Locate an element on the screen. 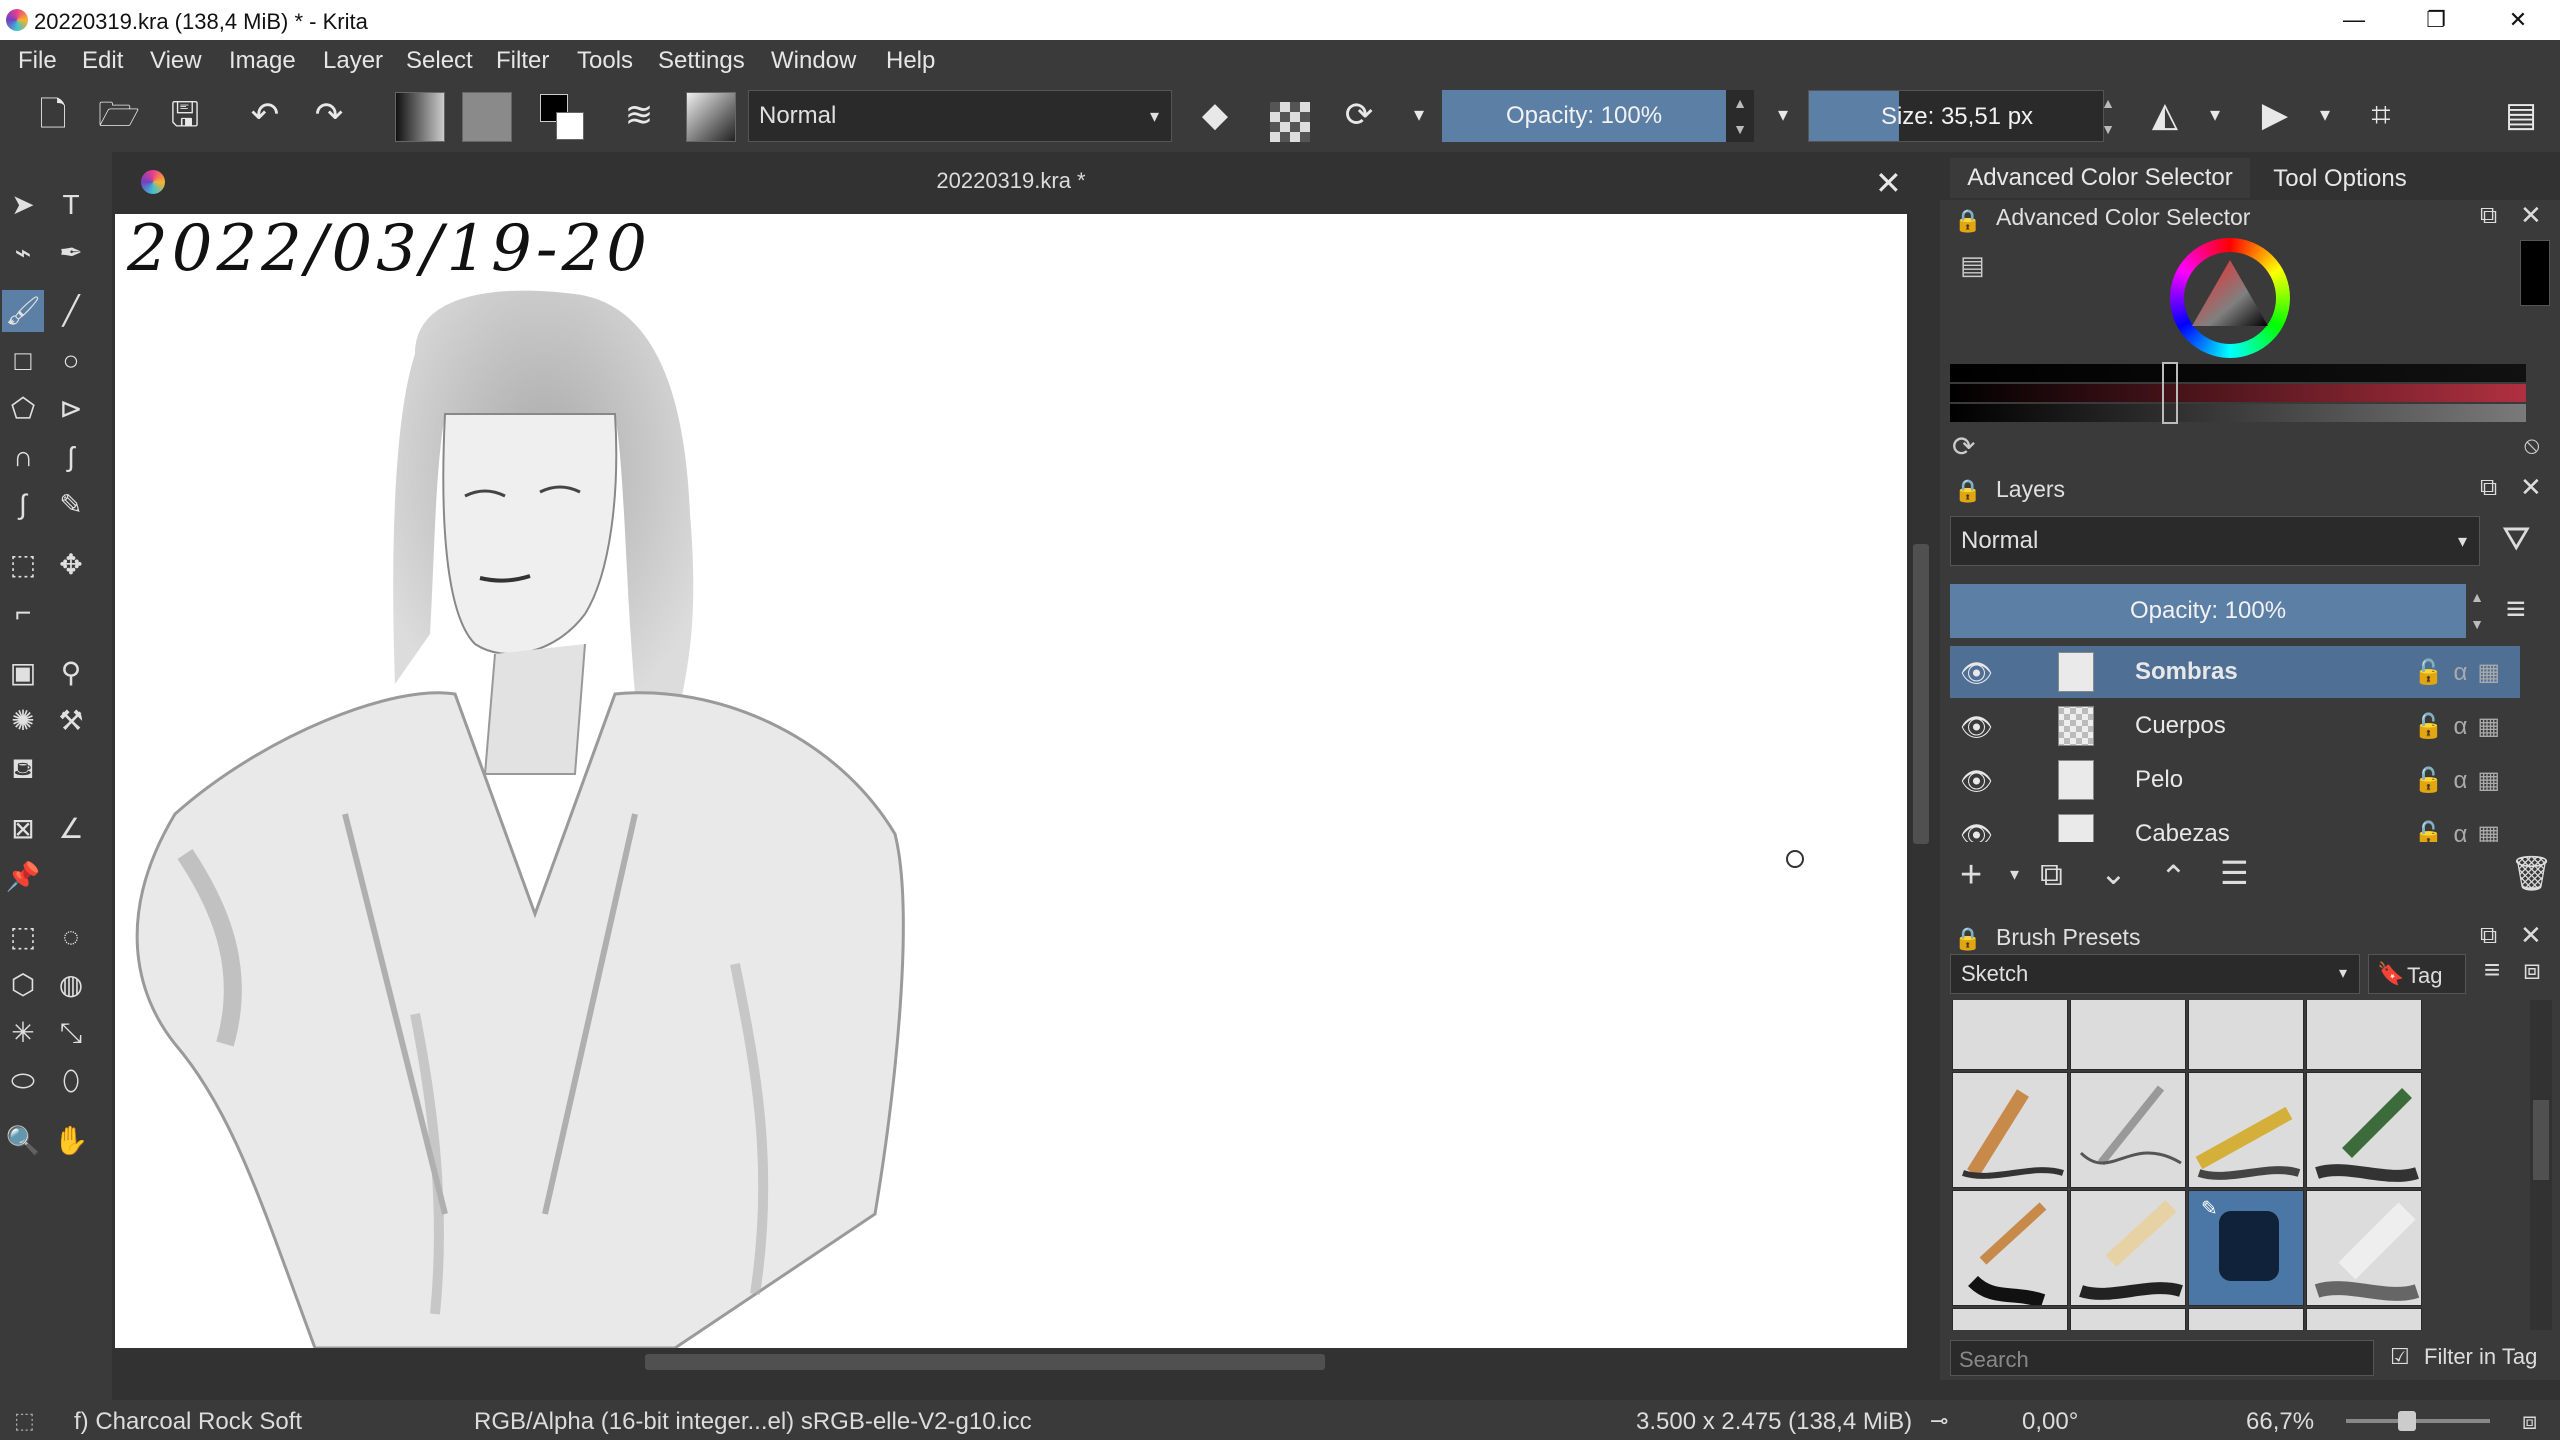 The width and height of the screenshot is (2560, 1440). edit-shapes-icon: ⌁ is located at coordinates (23, 253).